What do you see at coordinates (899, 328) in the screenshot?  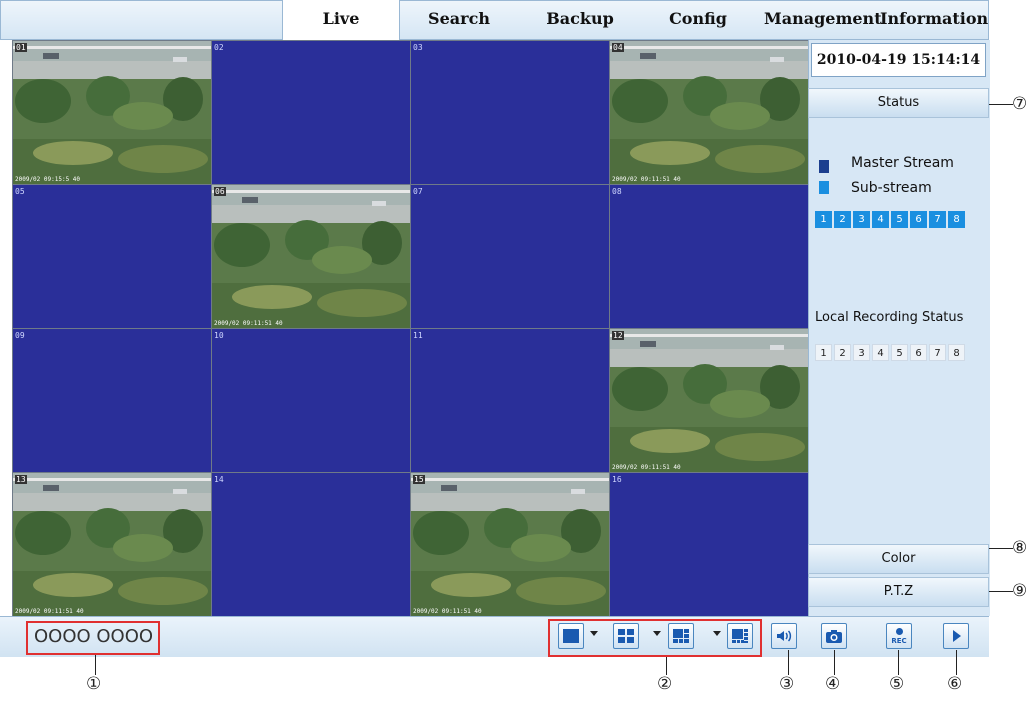 I see `sidebar` at bounding box center [899, 328].